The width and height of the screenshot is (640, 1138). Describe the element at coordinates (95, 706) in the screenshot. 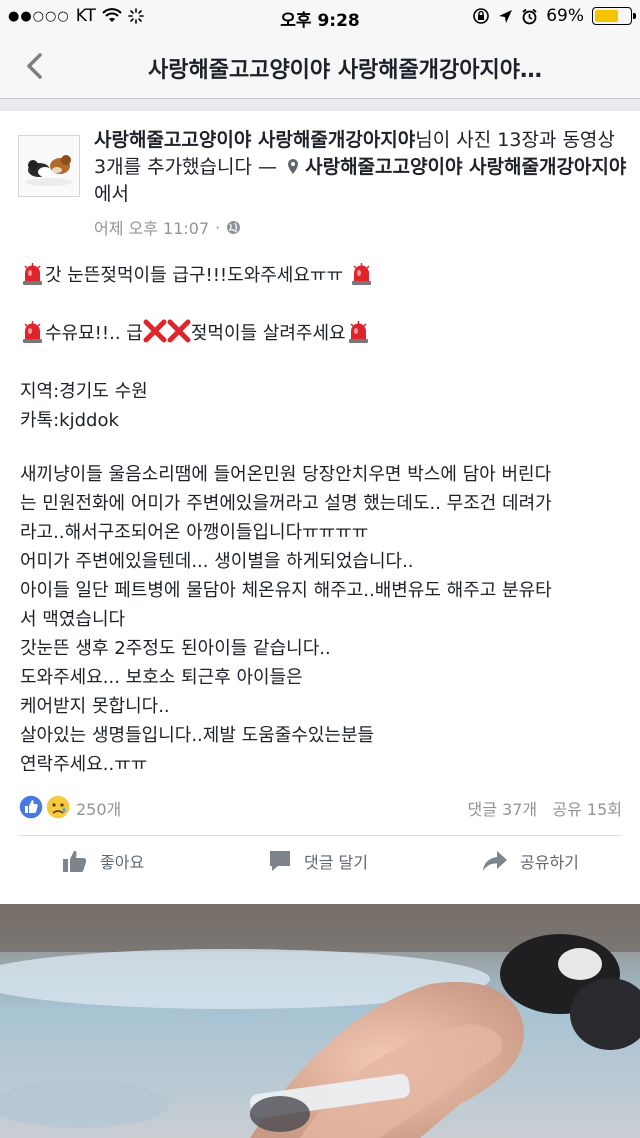

I see `paragraph-line: 케어받지 못합니다..` at that location.